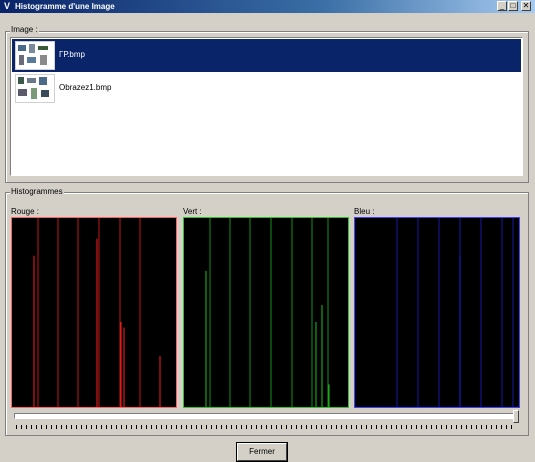 The width and height of the screenshot is (535, 462). What do you see at coordinates (526, 6) in the screenshot?
I see `close-window-button: ✕` at bounding box center [526, 6].